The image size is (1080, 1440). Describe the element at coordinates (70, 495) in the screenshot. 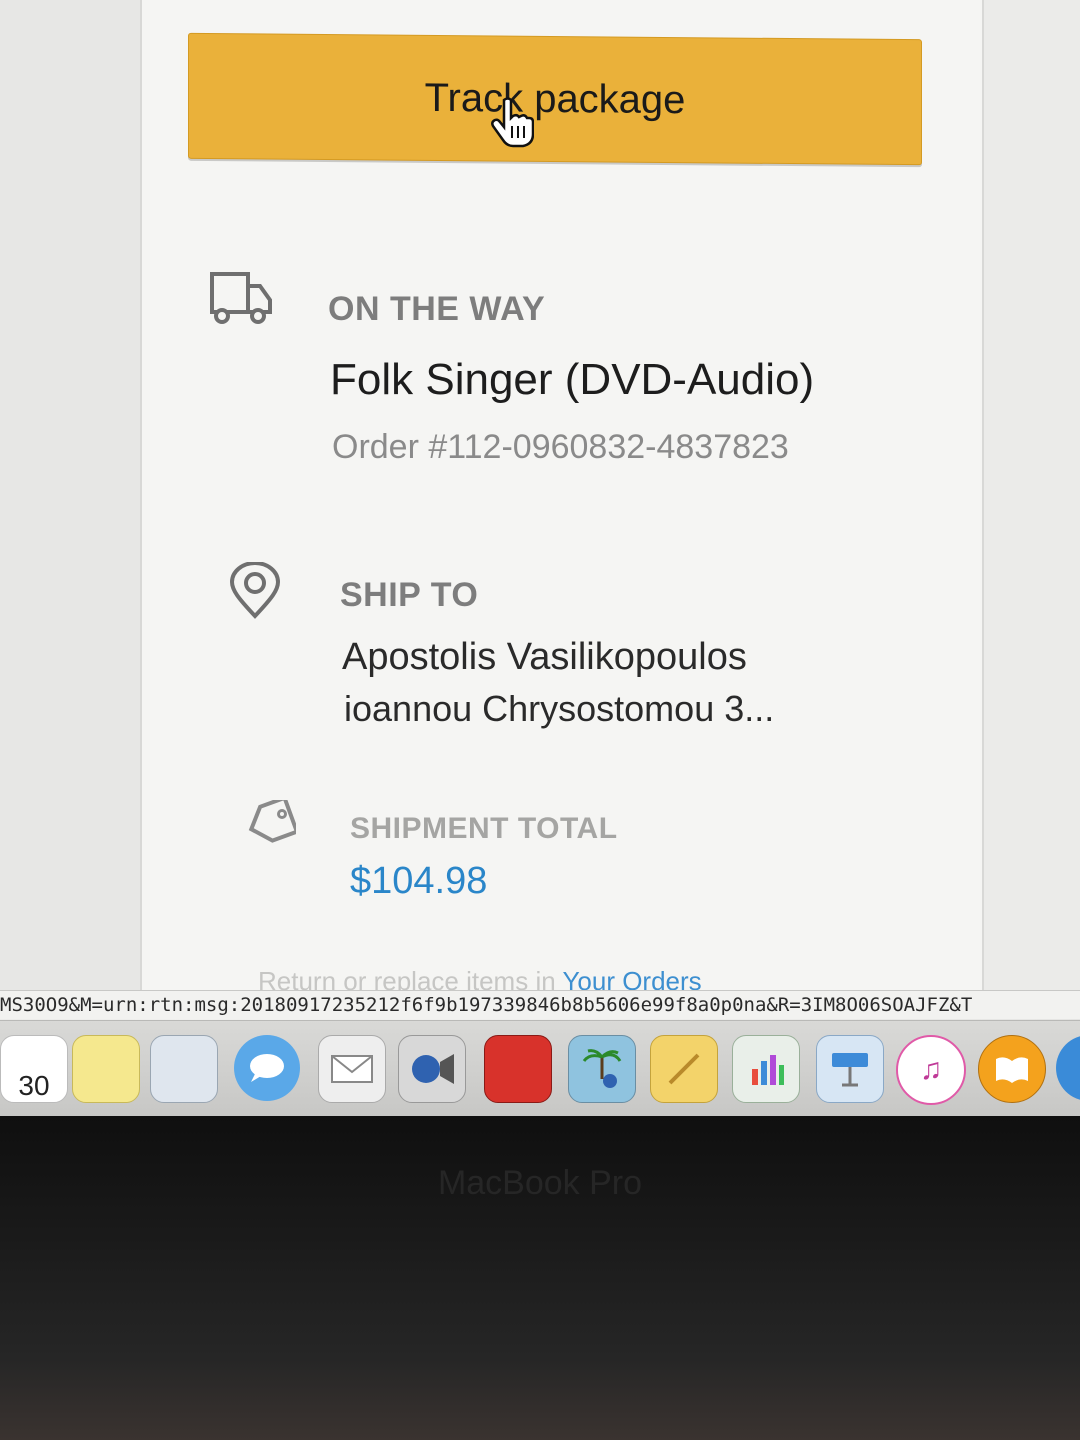

I see `page-background-left` at that location.